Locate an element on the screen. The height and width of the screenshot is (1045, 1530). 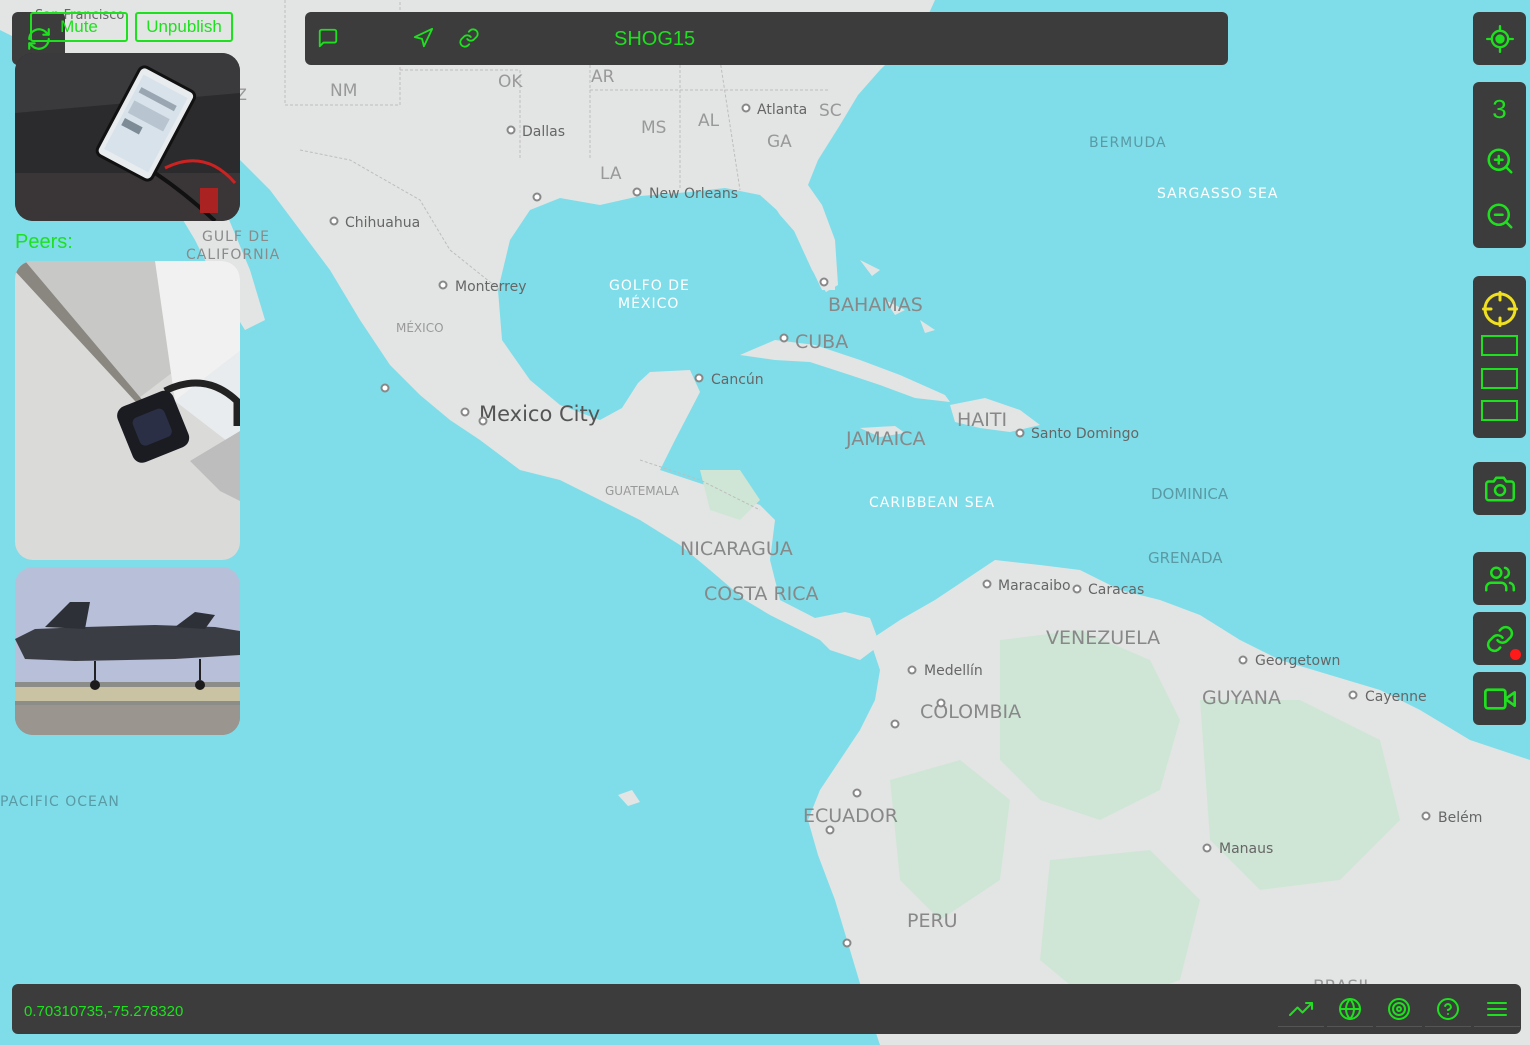
map-label-colombia: COLOMBIA is located at coordinates (970, 712).